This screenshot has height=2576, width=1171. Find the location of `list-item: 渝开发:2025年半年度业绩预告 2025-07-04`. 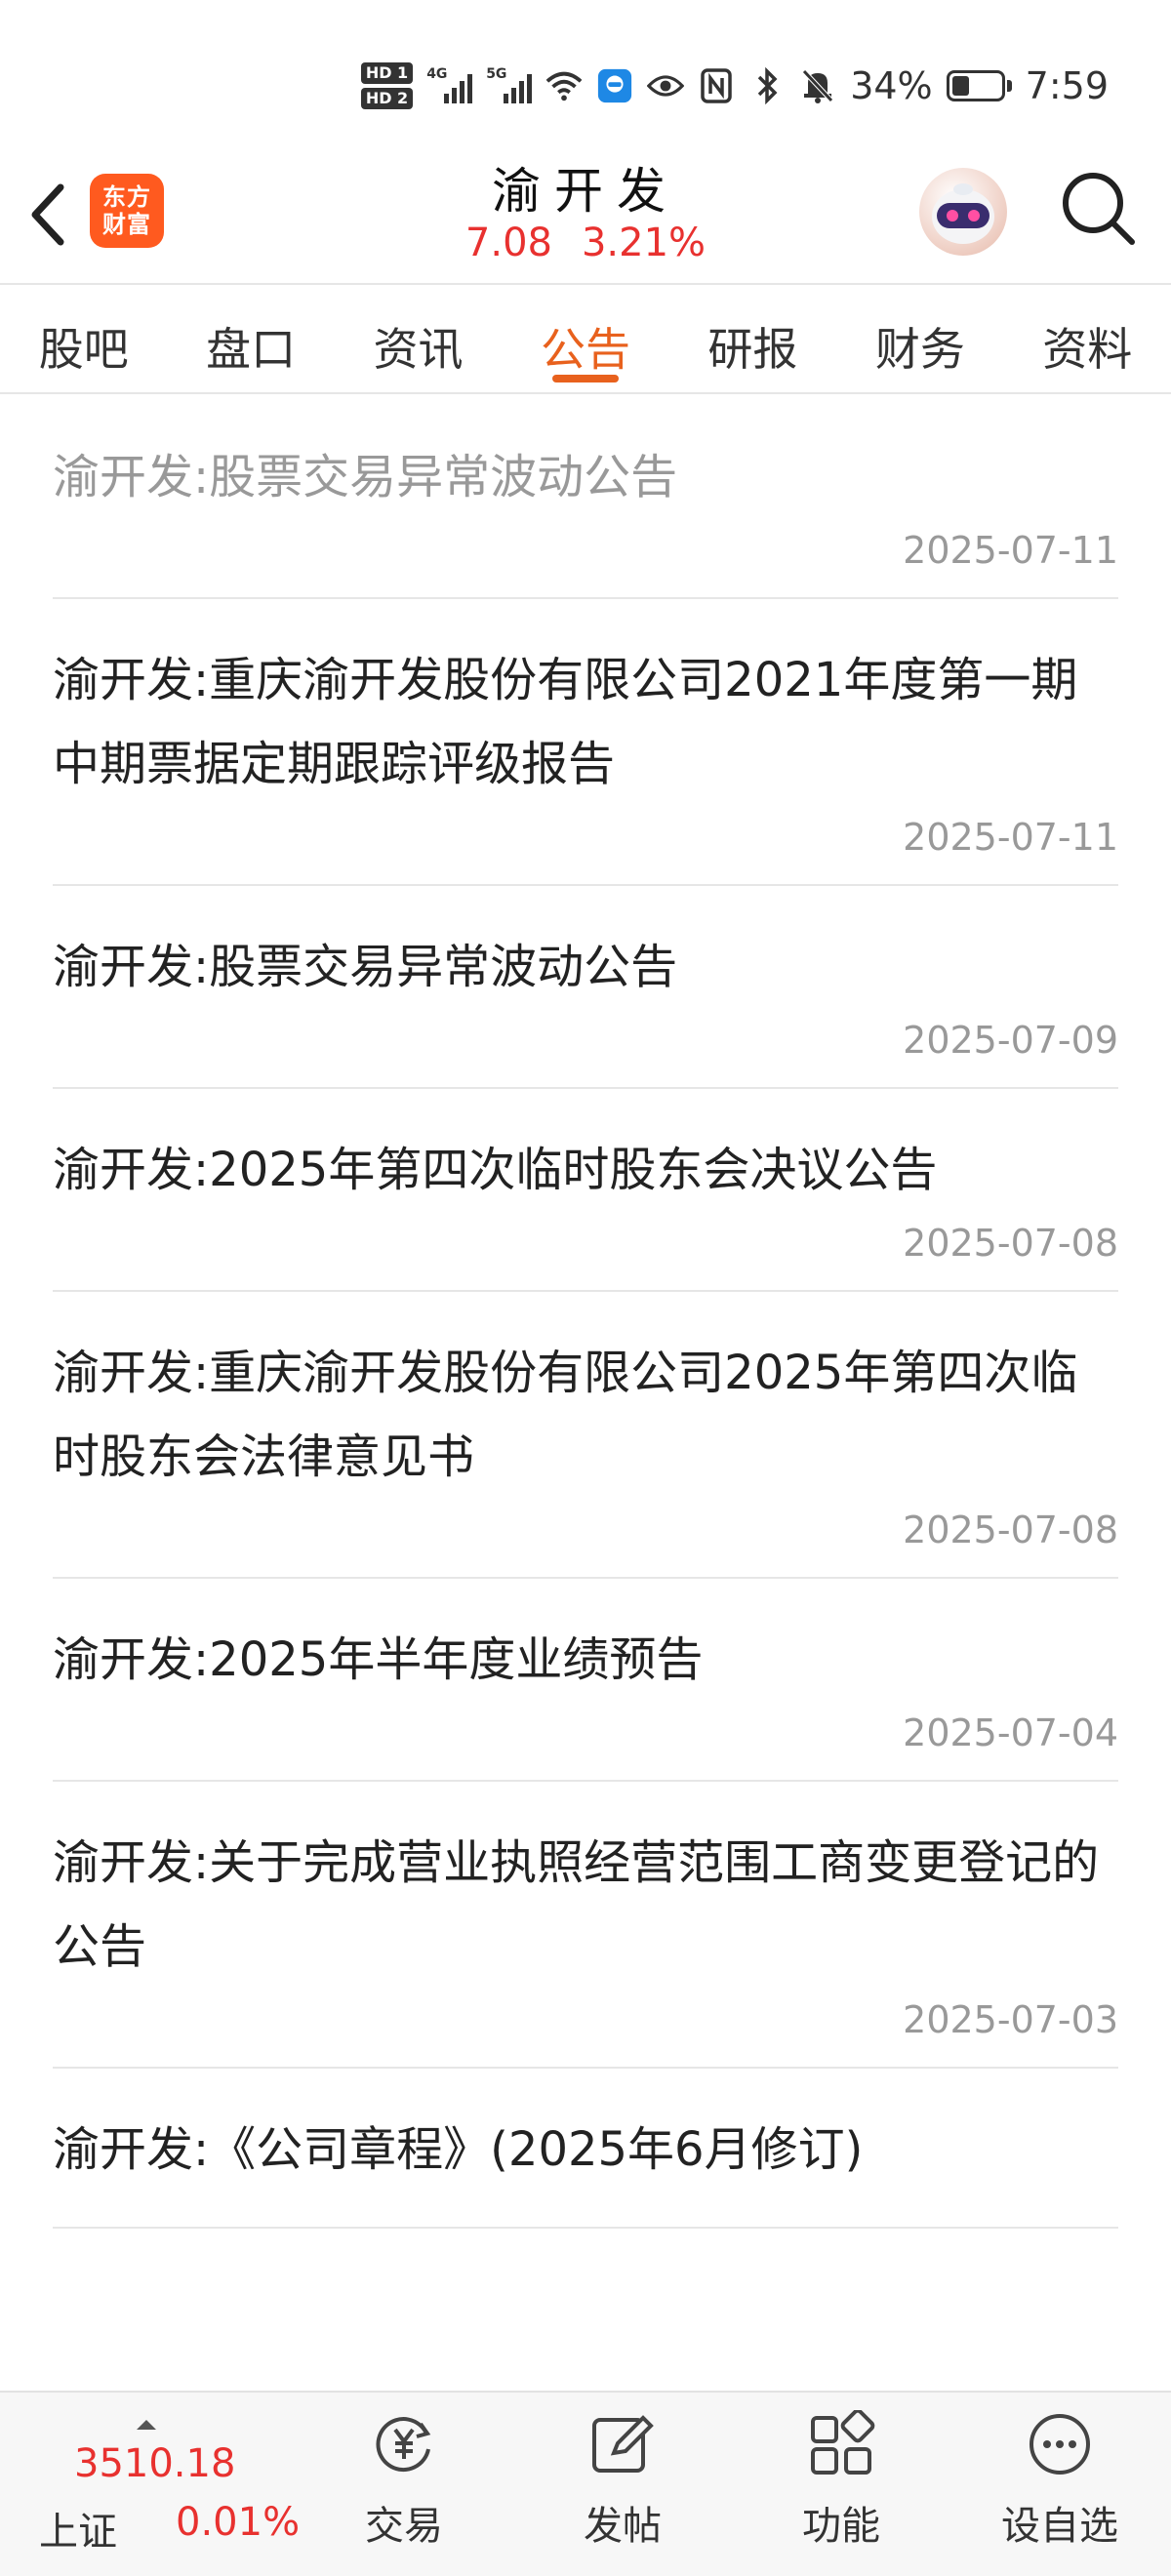

list-item: 渝开发:2025年半年度业绩预告 2025-07-04 is located at coordinates (585, 1680).